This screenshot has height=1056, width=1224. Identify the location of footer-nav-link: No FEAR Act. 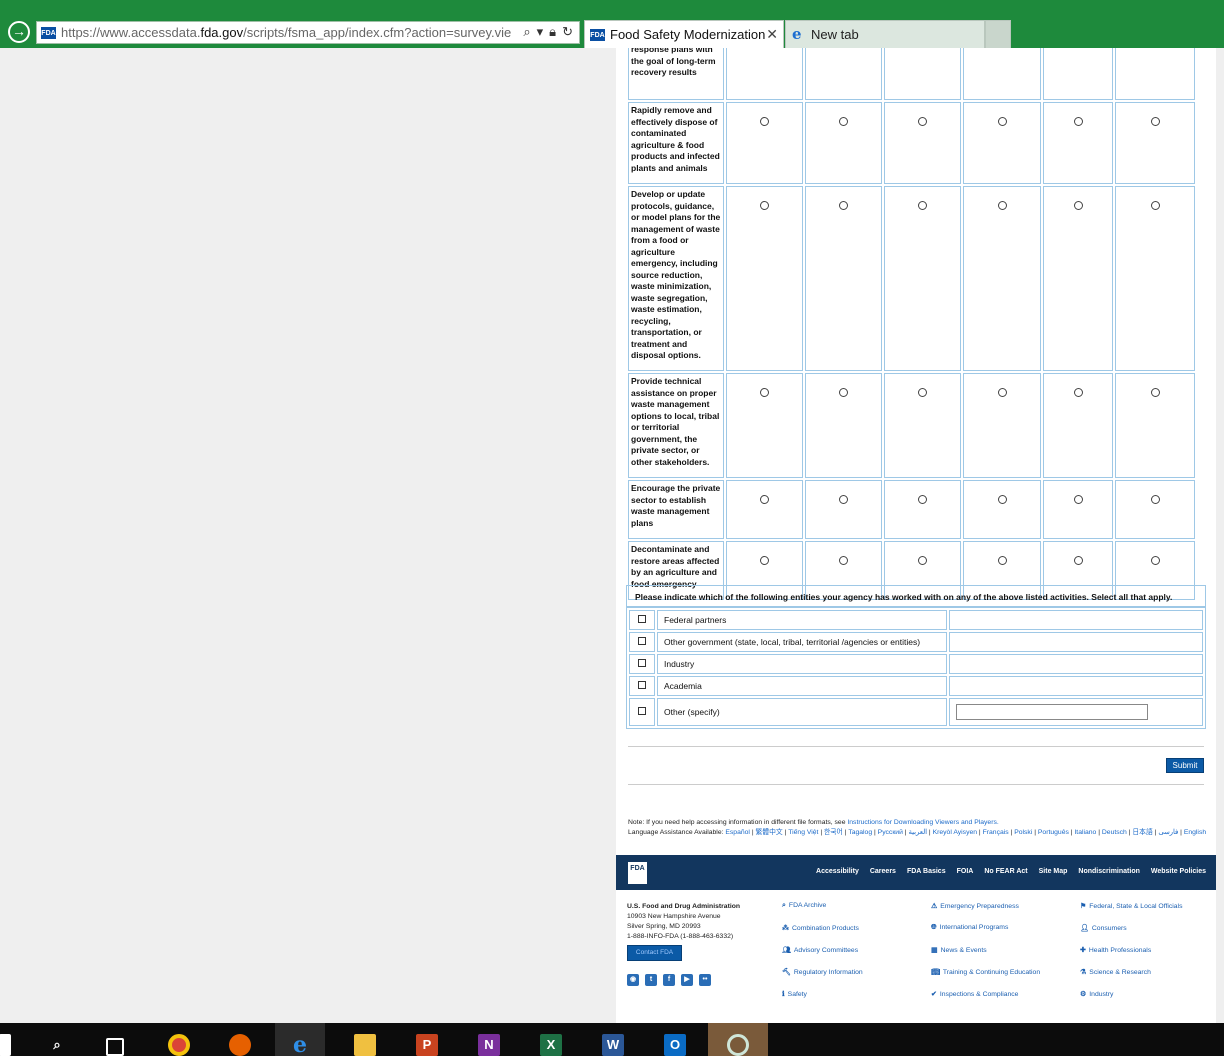
(1005, 871).